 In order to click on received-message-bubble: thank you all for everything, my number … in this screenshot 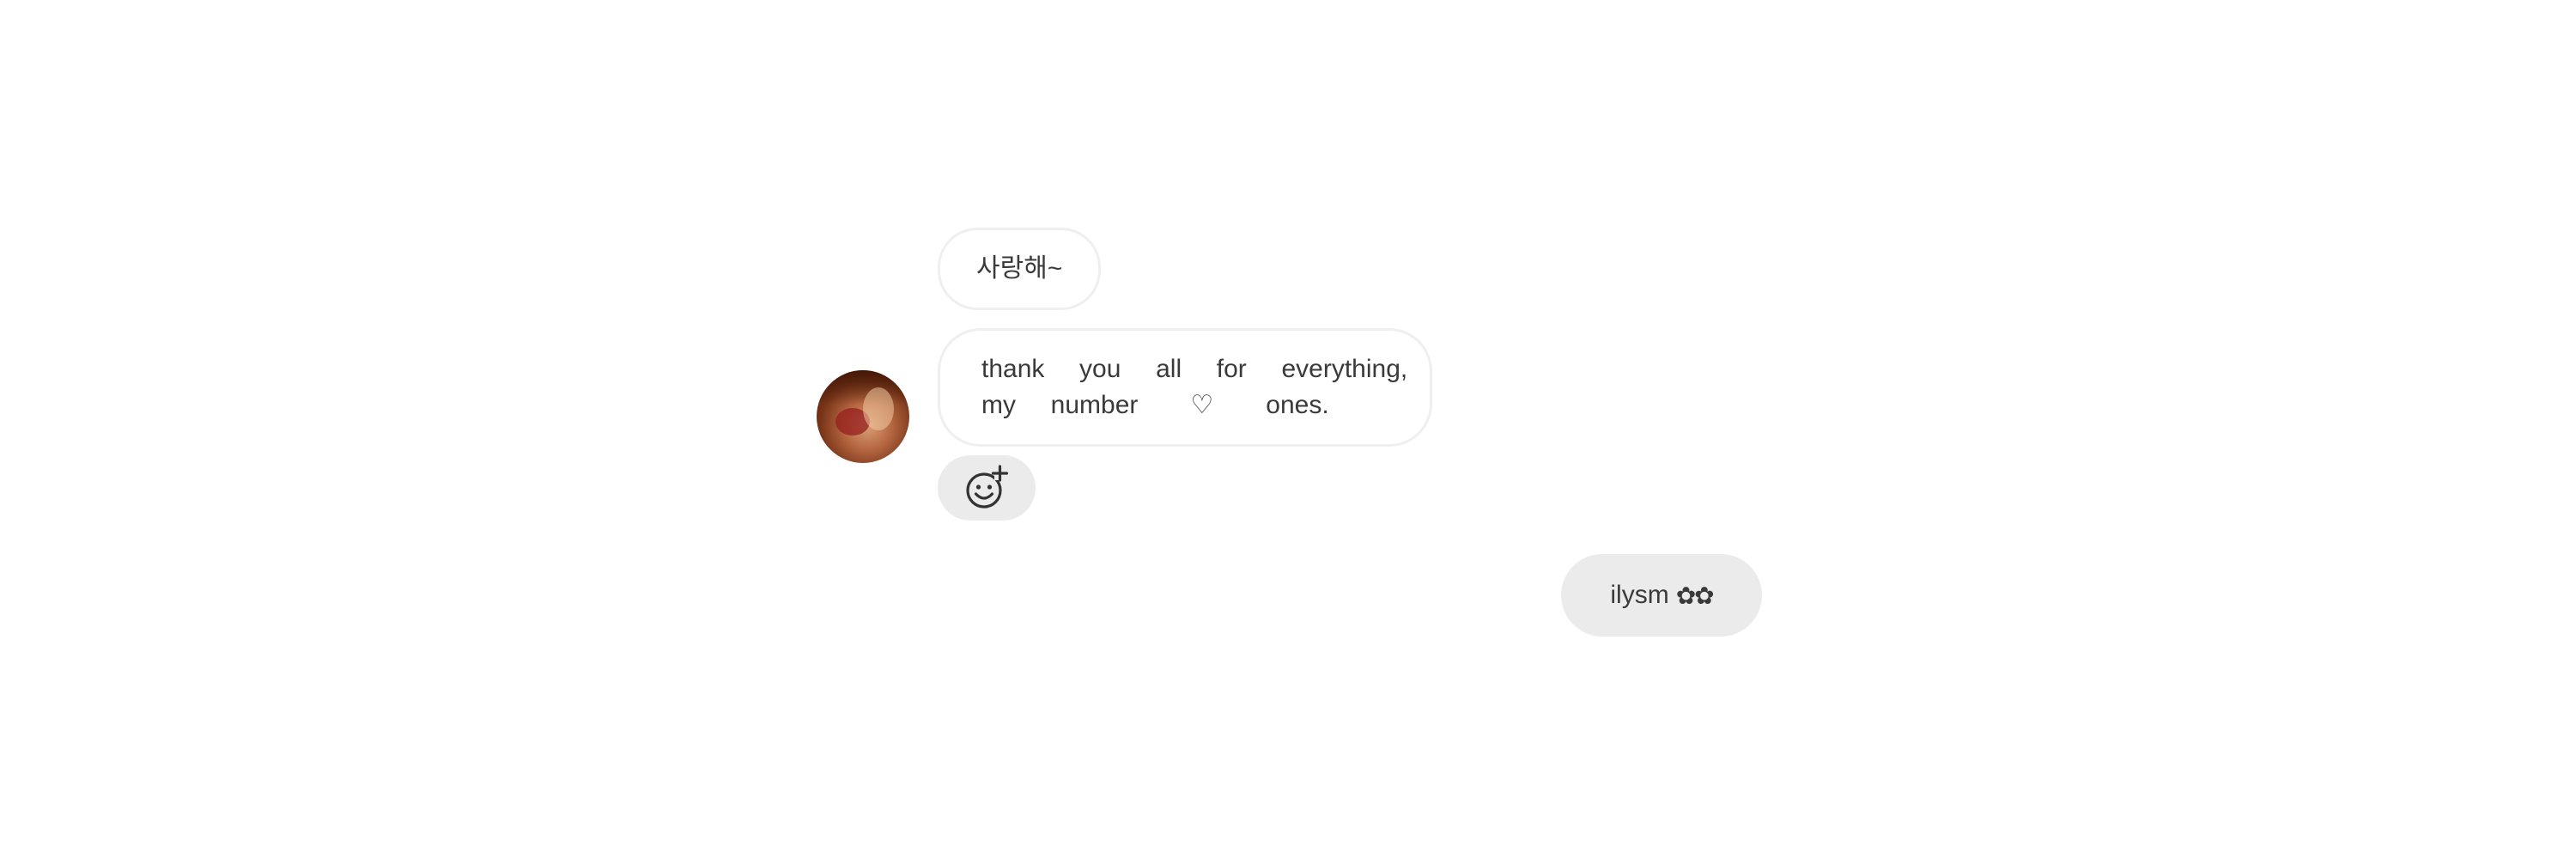, I will do `click(1185, 388)`.